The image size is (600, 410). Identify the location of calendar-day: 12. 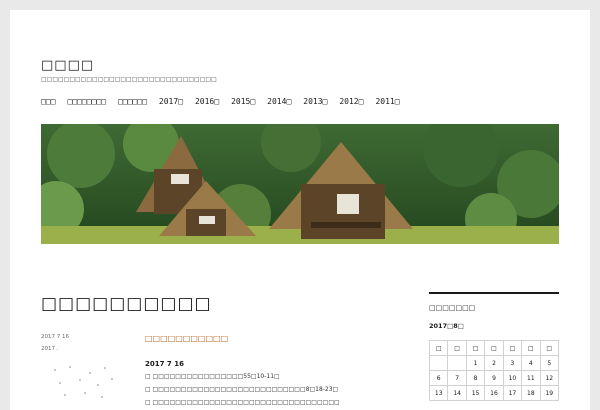
(549, 378).